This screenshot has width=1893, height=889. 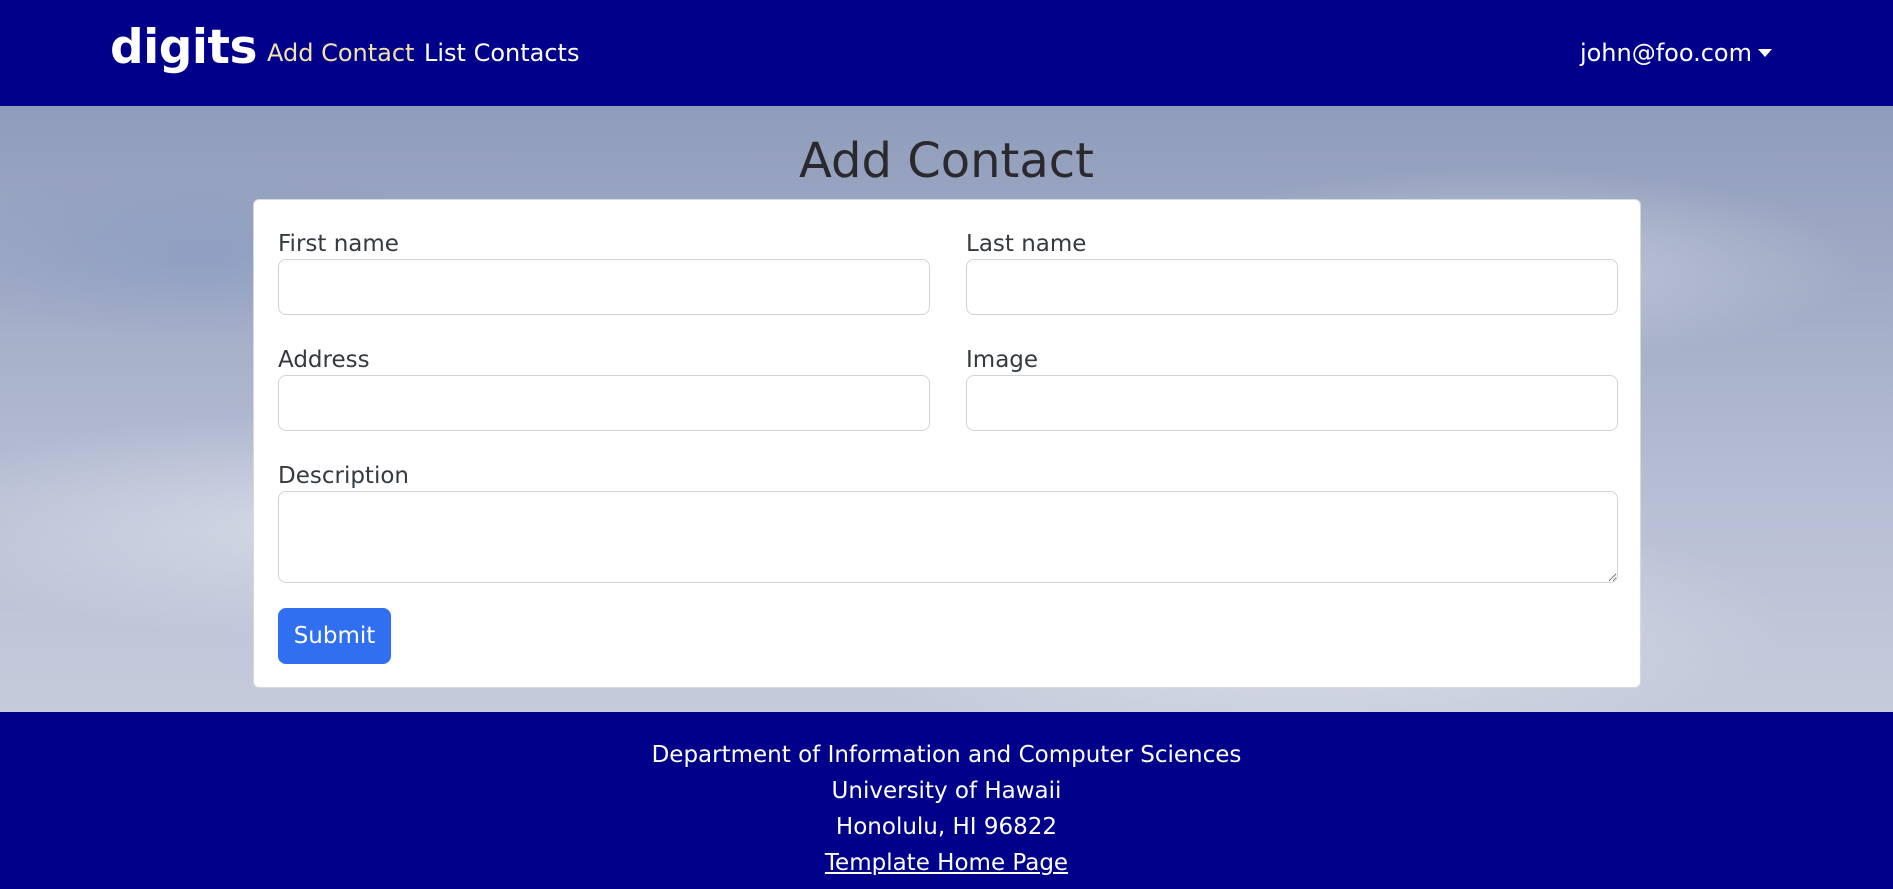 What do you see at coordinates (946, 827) in the screenshot?
I see `footer-address: Honolulu, HI 96822` at bounding box center [946, 827].